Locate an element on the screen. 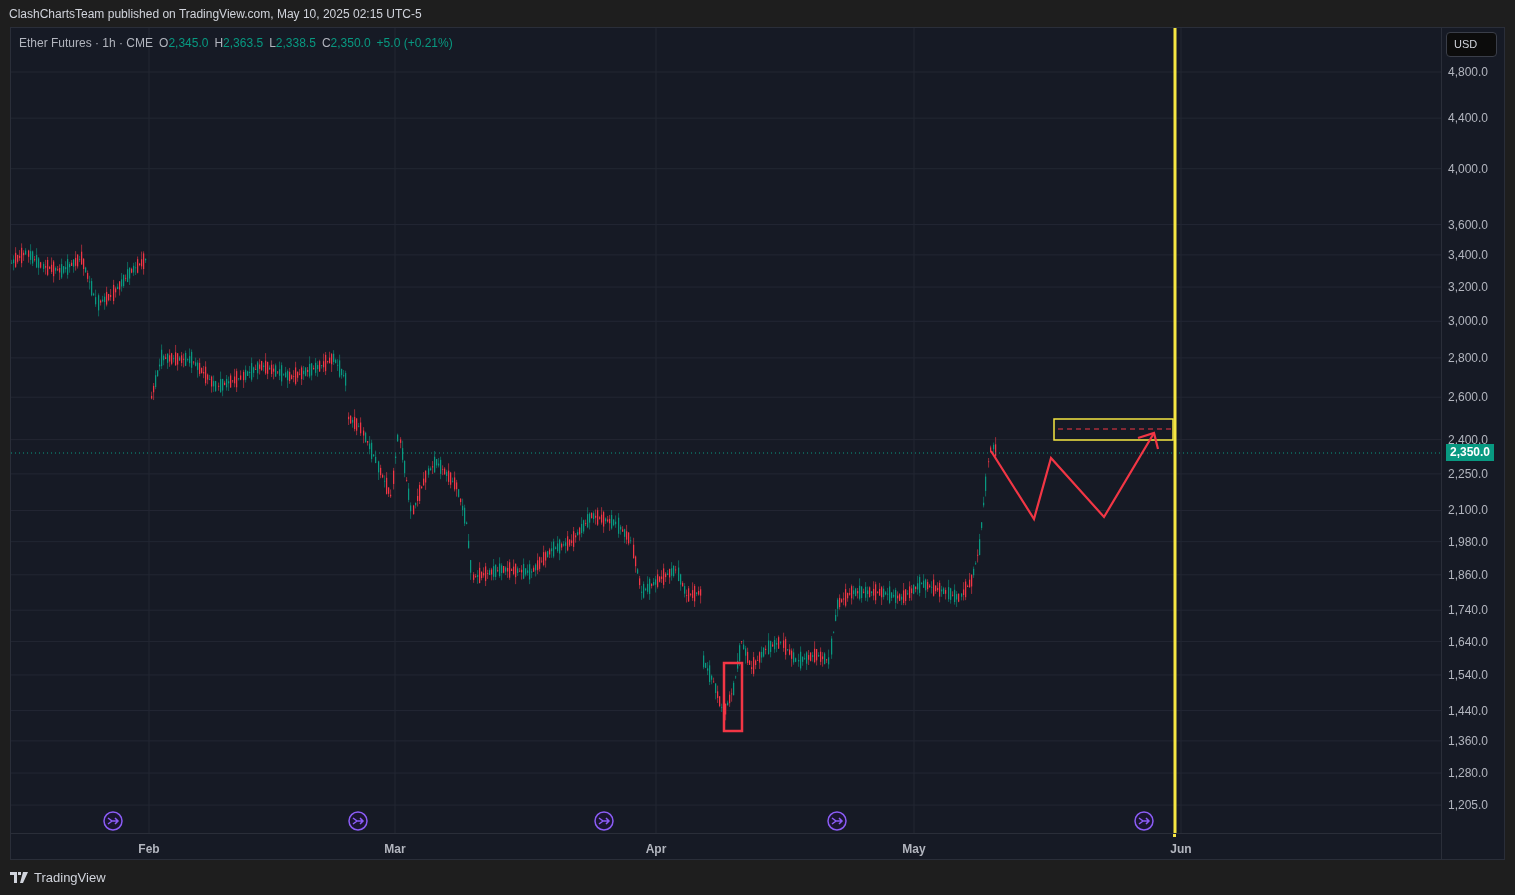 This screenshot has width=1515, height=895. price-axis-label: 4,800.0 is located at coordinates (1468, 72).